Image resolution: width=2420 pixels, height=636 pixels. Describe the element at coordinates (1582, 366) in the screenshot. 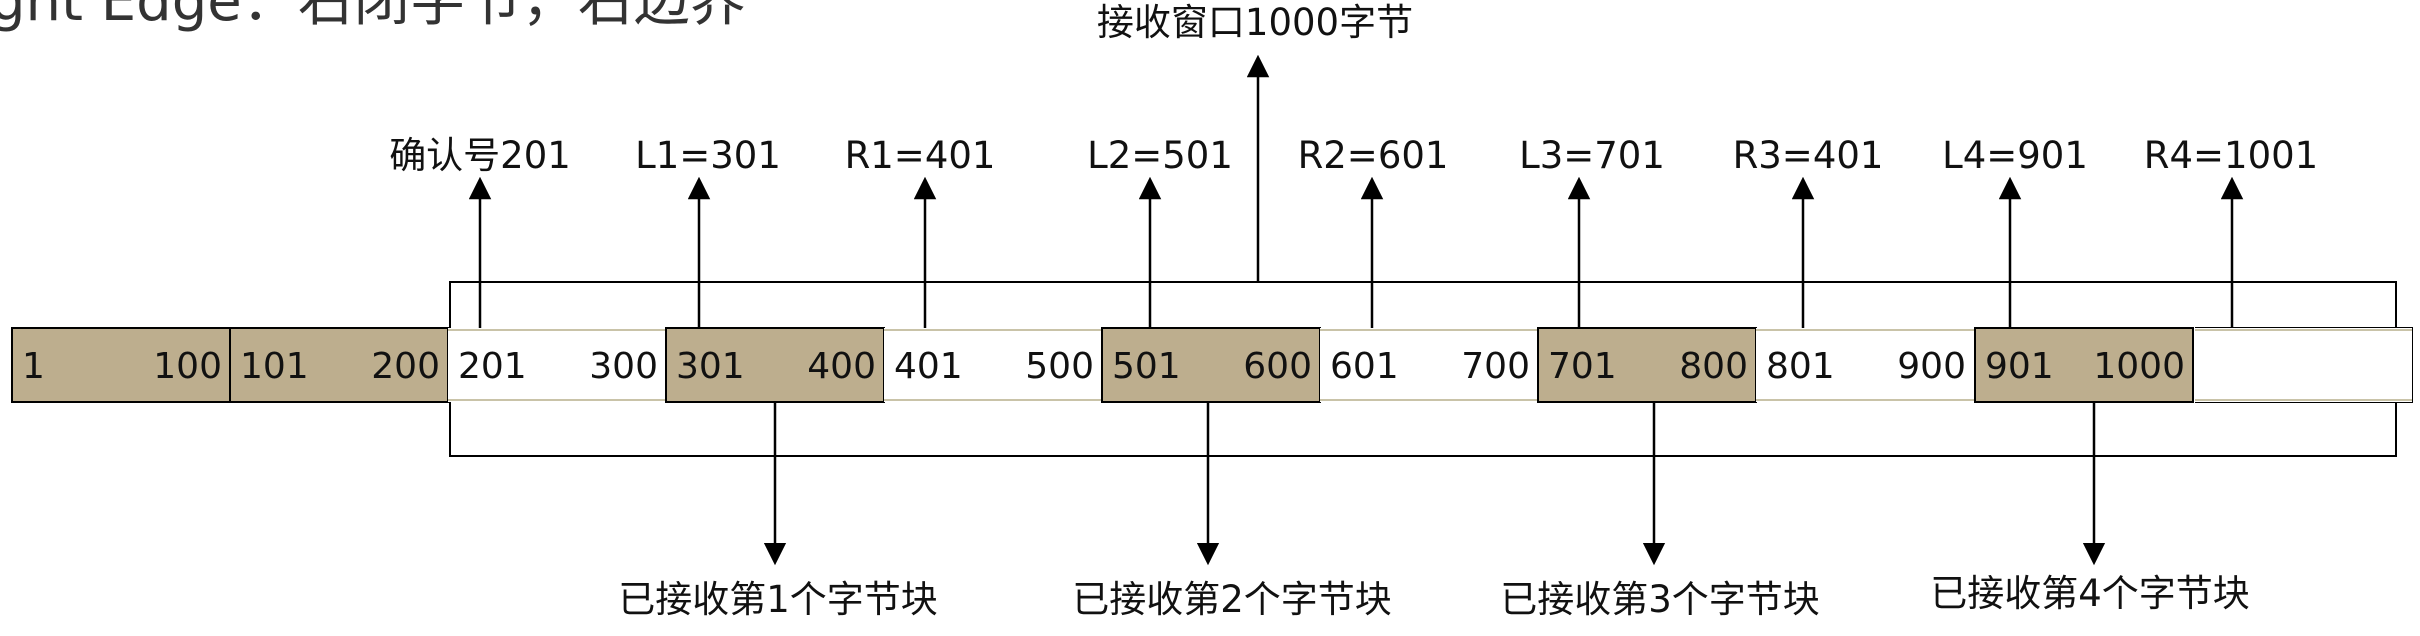

I see `cell-start-label: 701` at that location.